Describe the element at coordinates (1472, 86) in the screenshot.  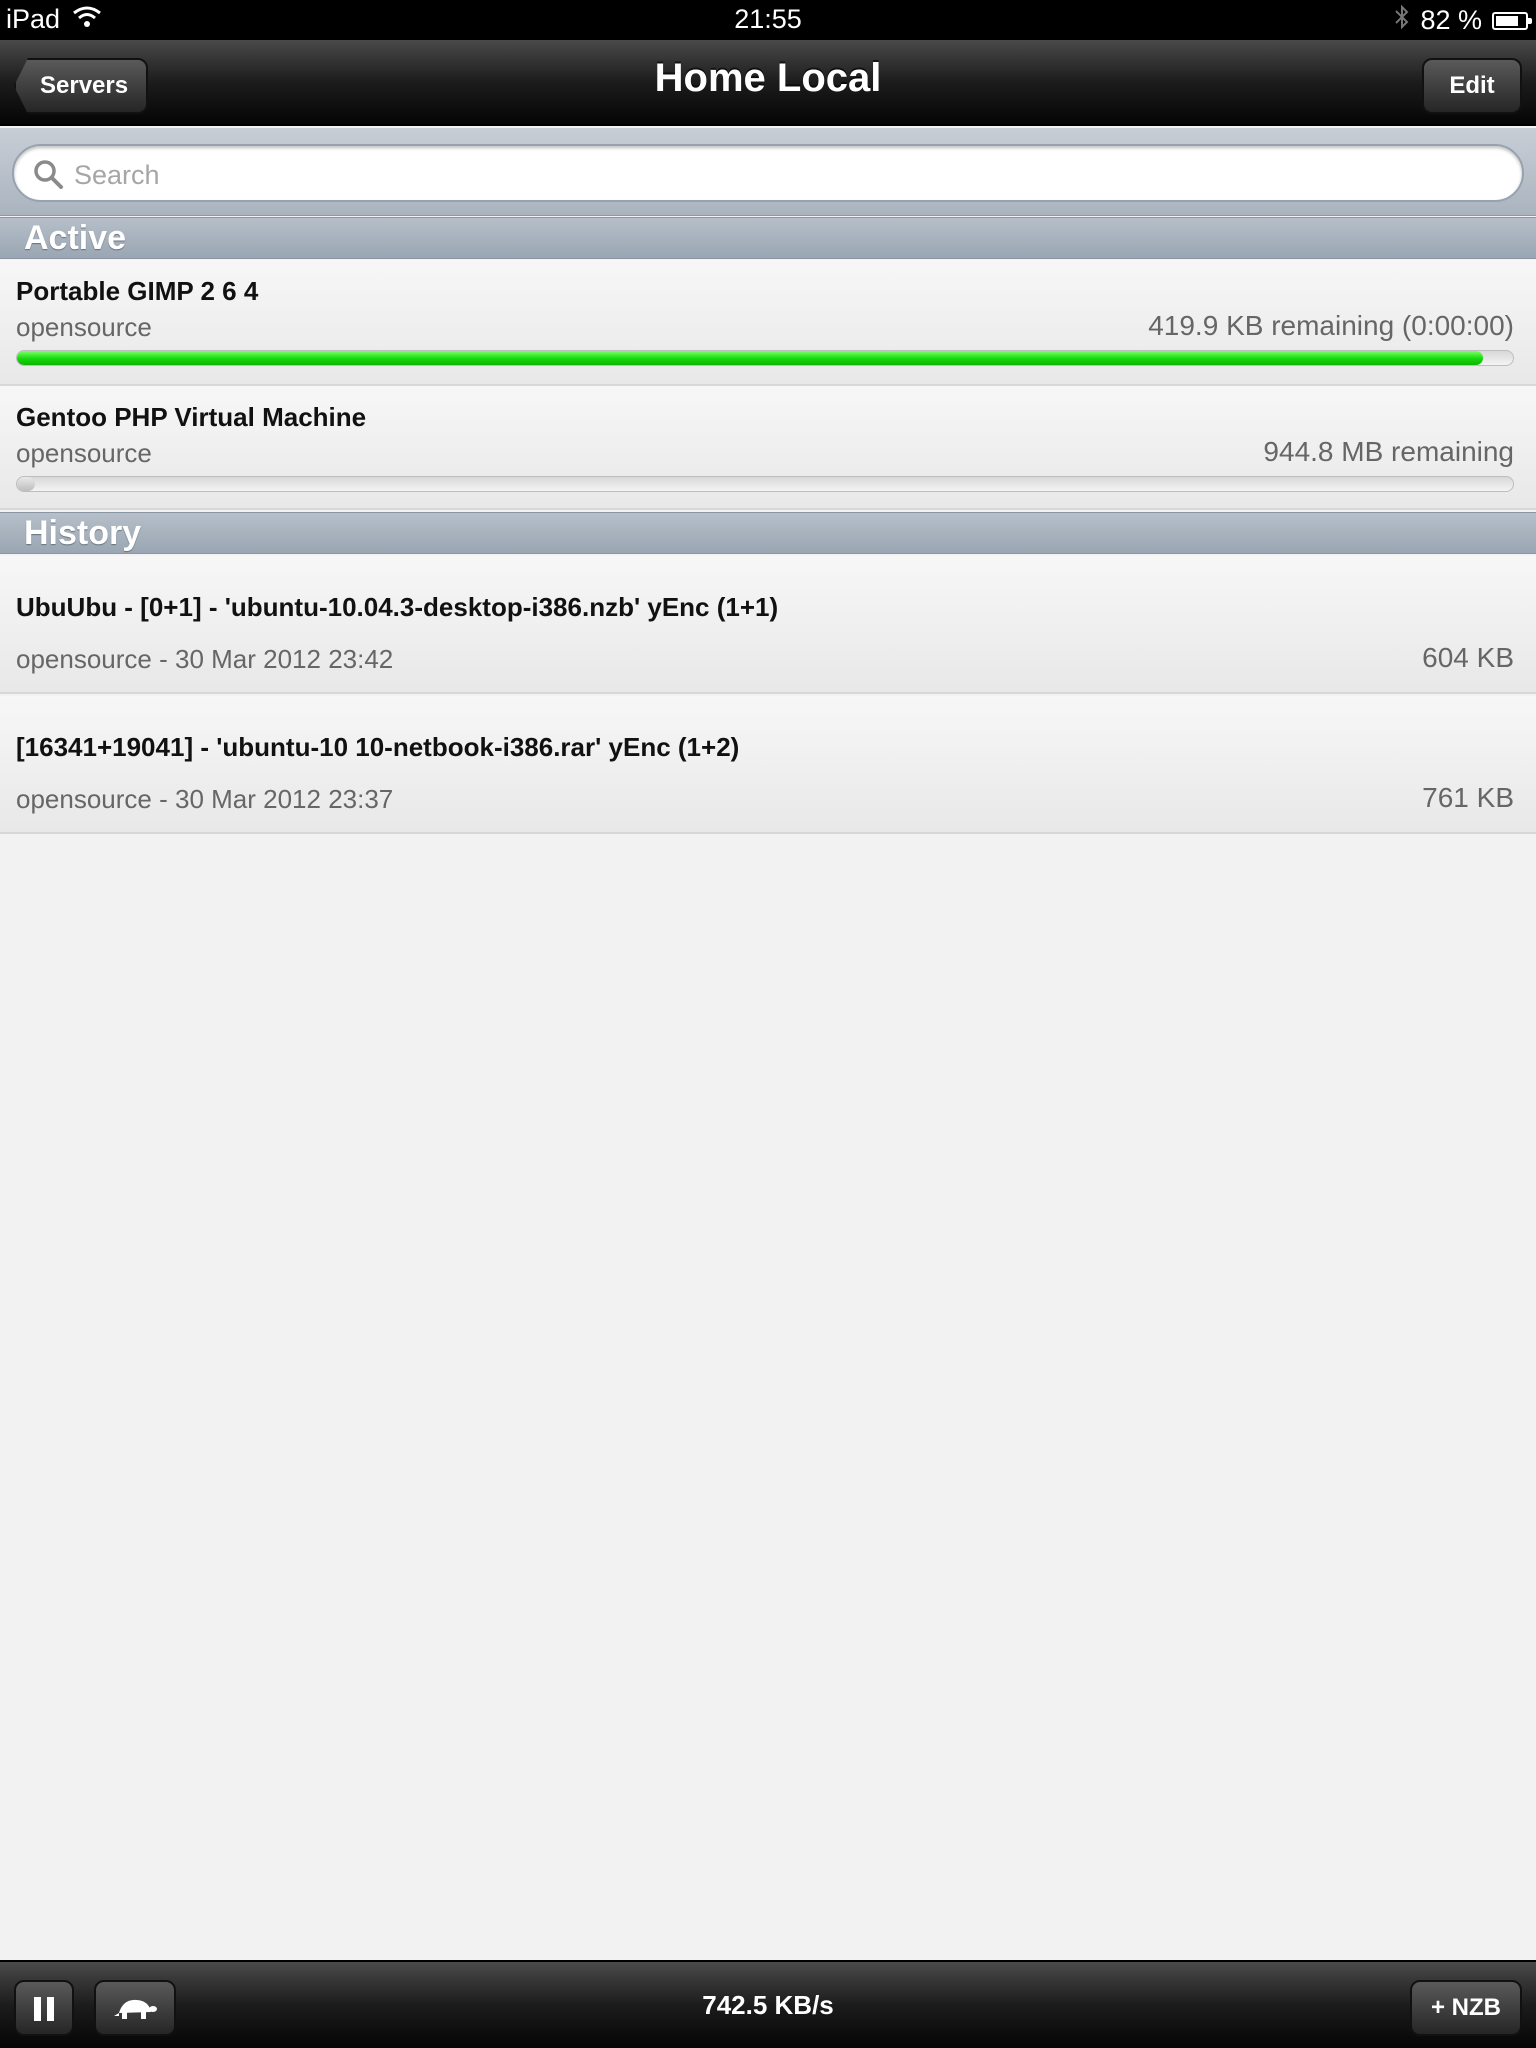
I see `edit-button: Edit` at that location.